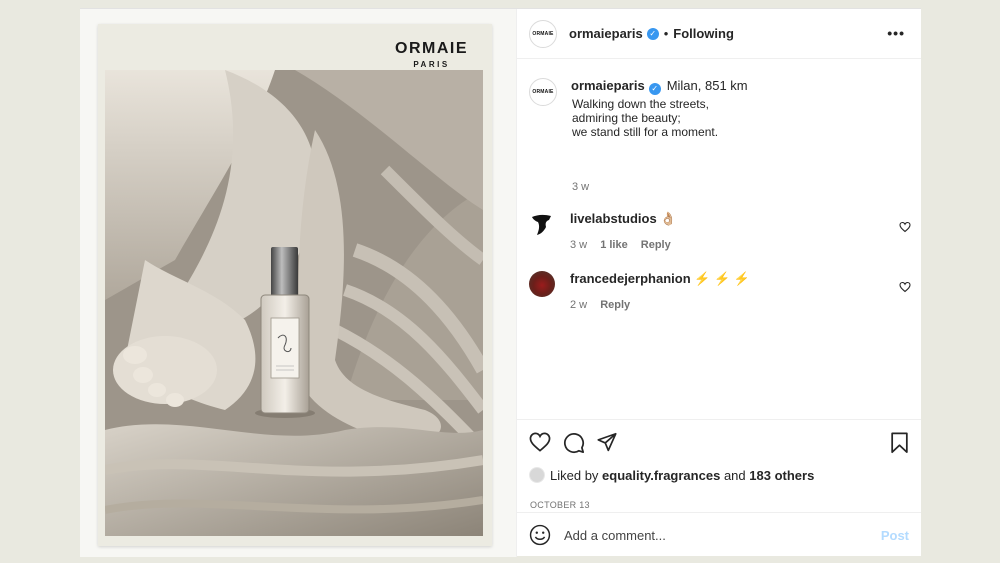  What do you see at coordinates (543, 92) in the screenshot?
I see `caption-avatar: ORMAIE` at bounding box center [543, 92].